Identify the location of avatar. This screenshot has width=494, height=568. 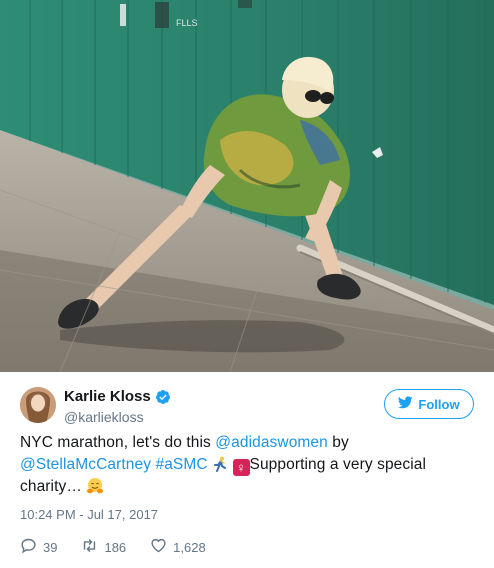
(38, 405).